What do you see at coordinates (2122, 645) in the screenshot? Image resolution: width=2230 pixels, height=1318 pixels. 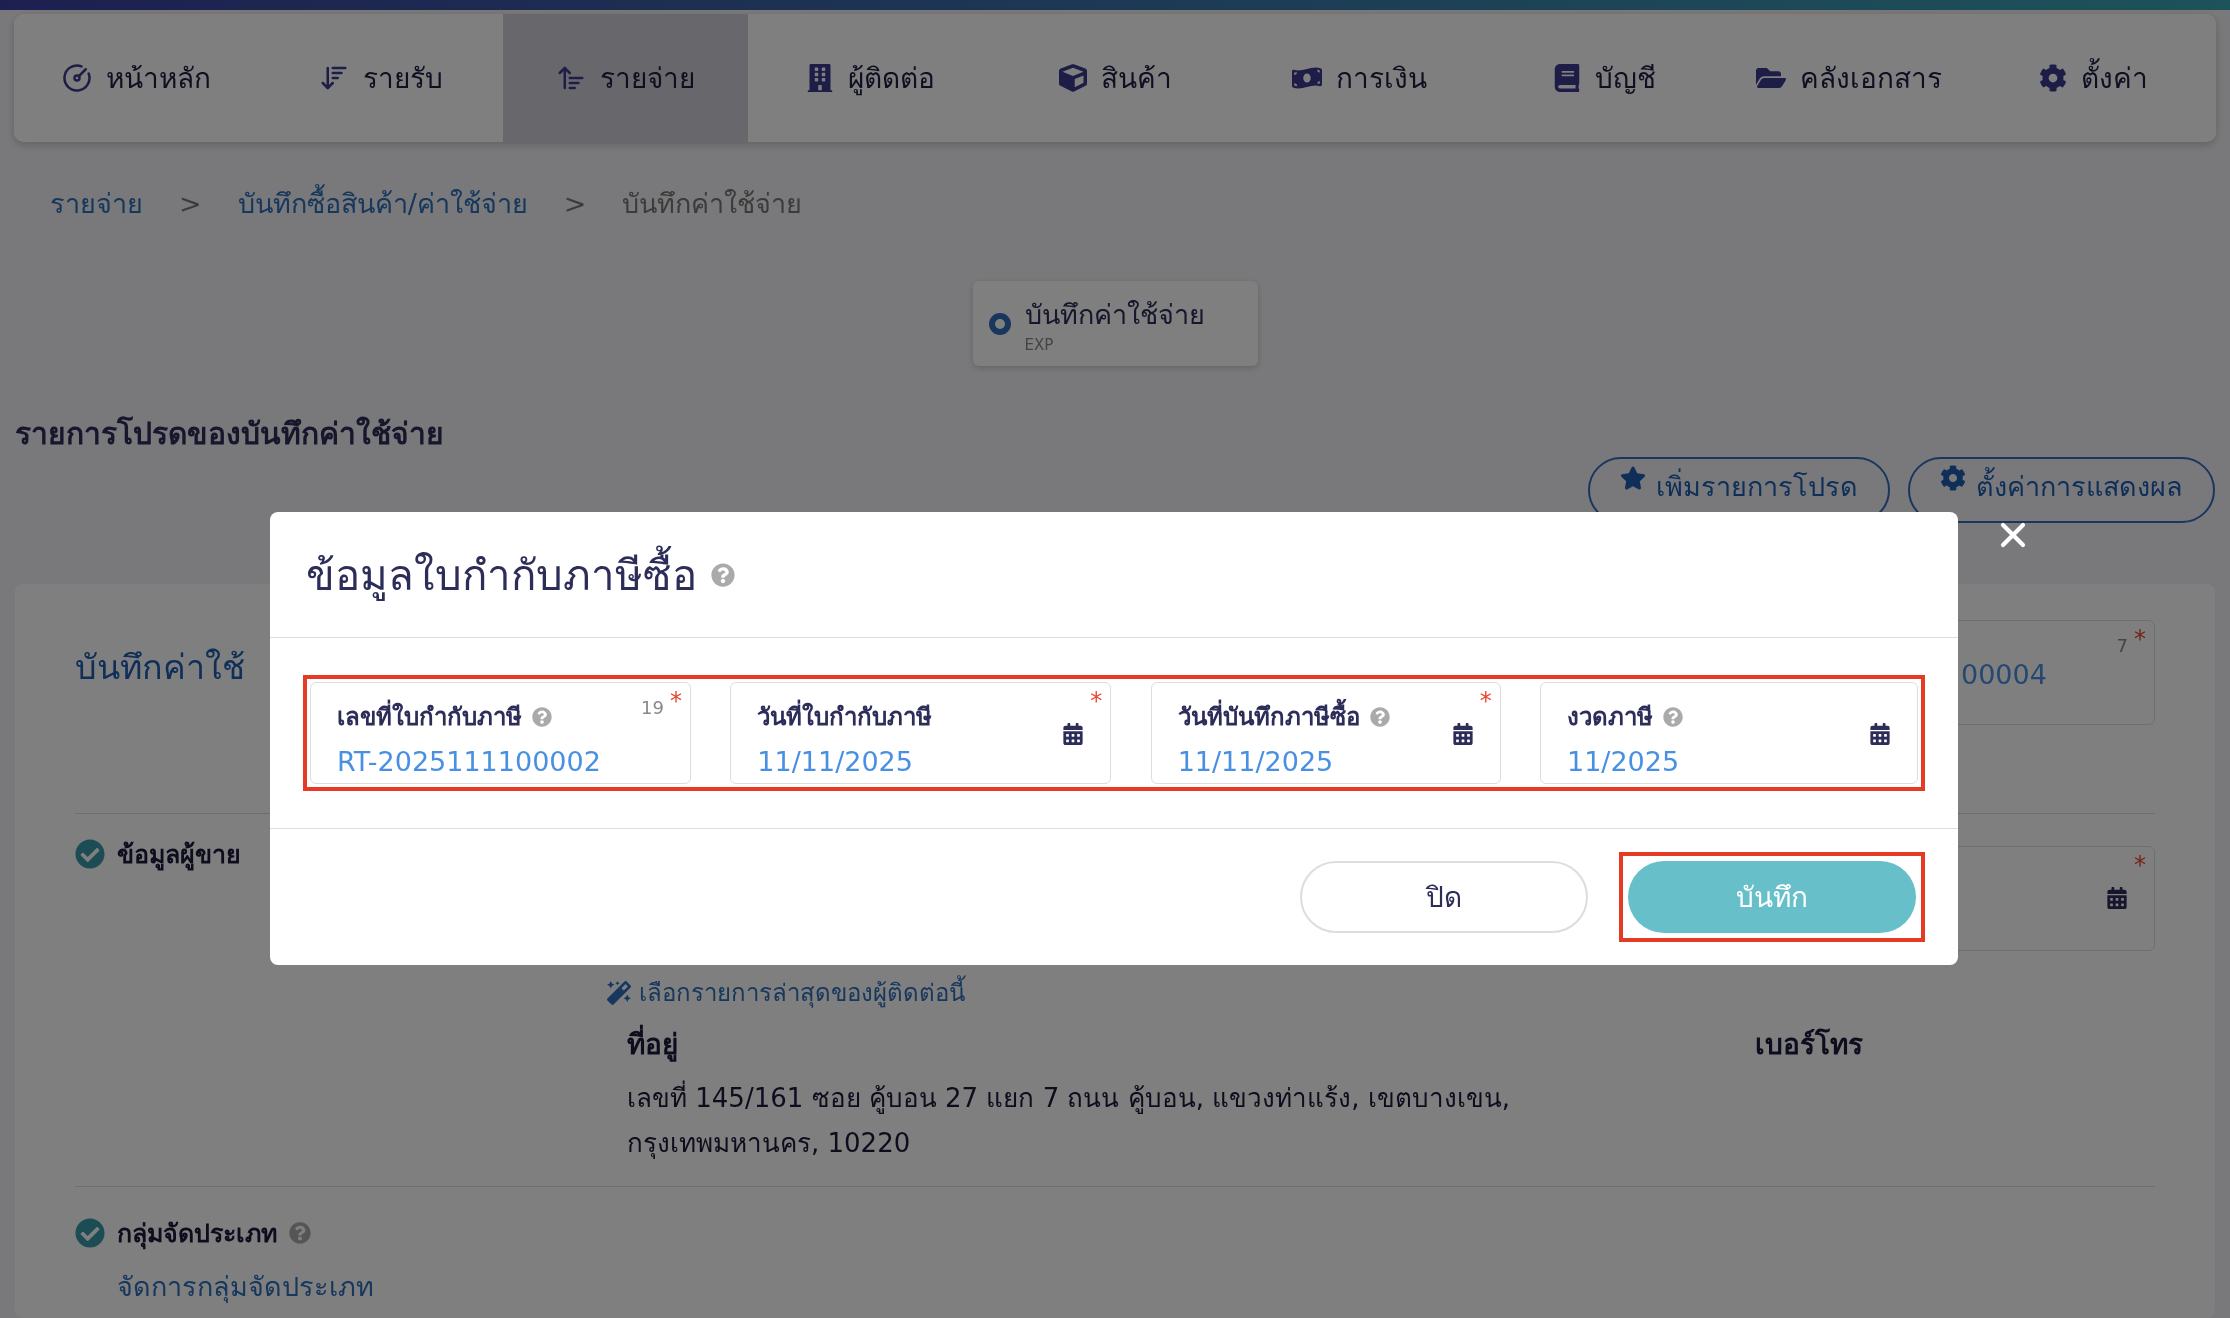 I see `character-counter: 7` at bounding box center [2122, 645].